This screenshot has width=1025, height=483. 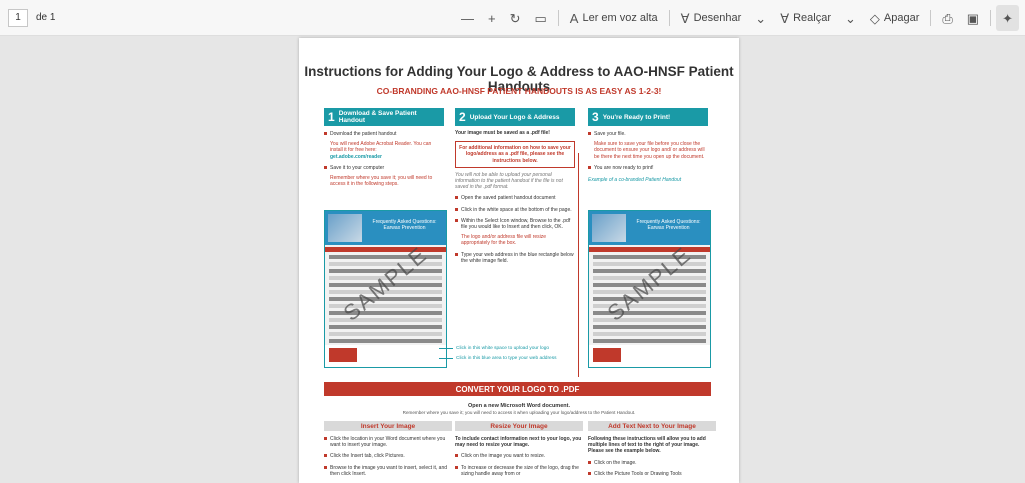 I want to click on erase-button: ◇ Apagar, so click(x=894, y=18).